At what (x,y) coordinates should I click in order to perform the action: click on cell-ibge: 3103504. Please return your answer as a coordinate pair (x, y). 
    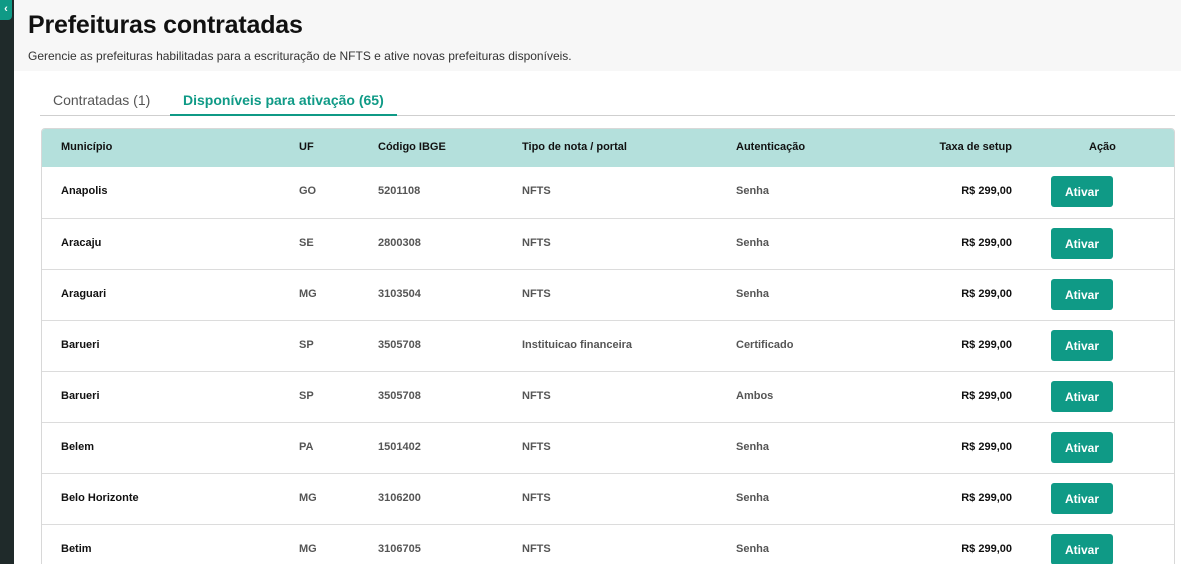
    Looking at the image, I should click on (399, 294).